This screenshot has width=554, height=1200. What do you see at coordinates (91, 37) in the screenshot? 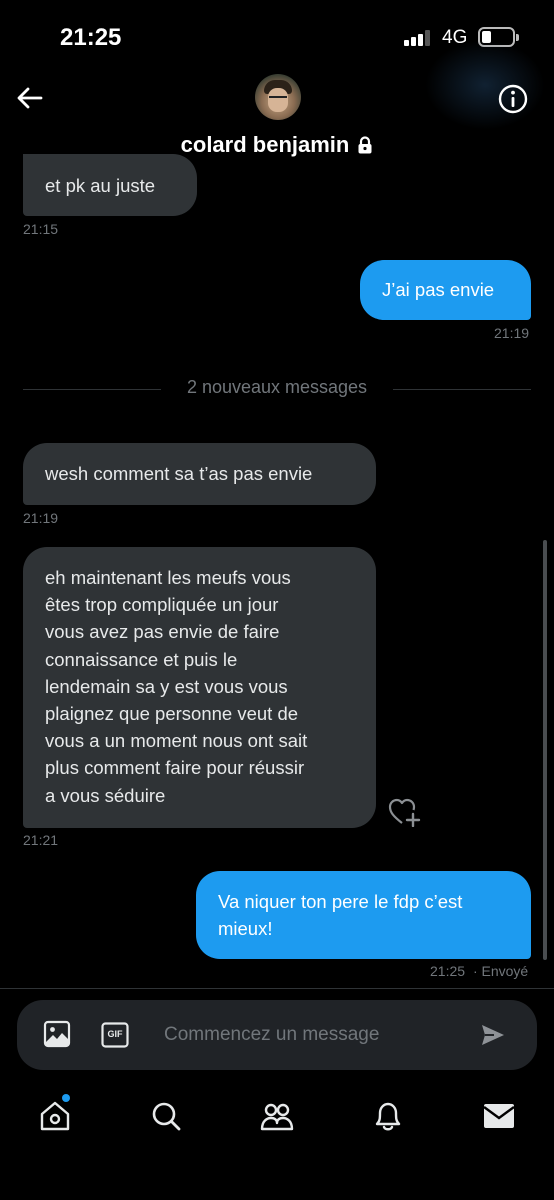
I see `status-time: 21:25` at bounding box center [91, 37].